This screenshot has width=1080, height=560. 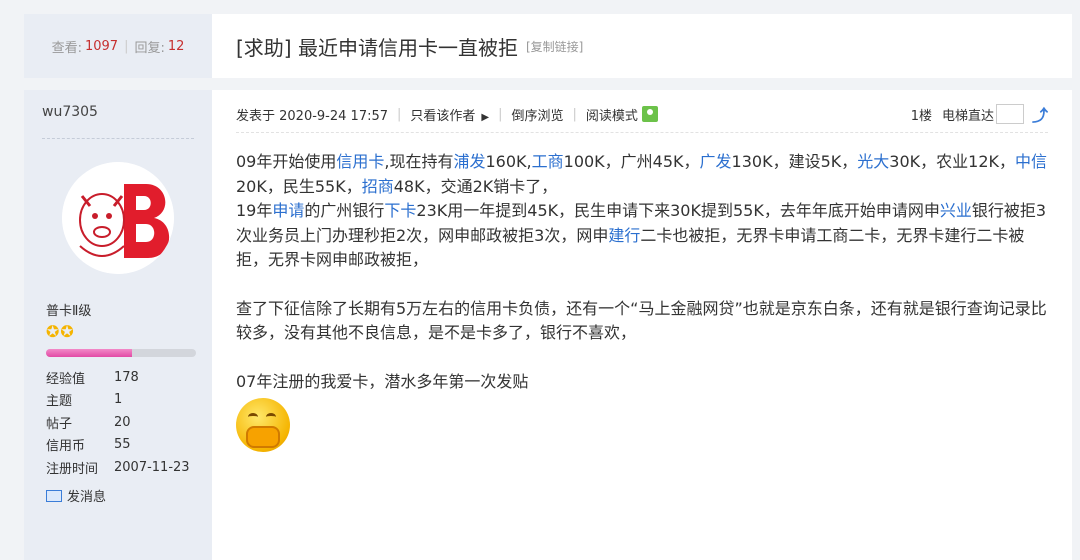 What do you see at coordinates (118, 138) in the screenshot?
I see `sidebar-divider` at bounding box center [118, 138].